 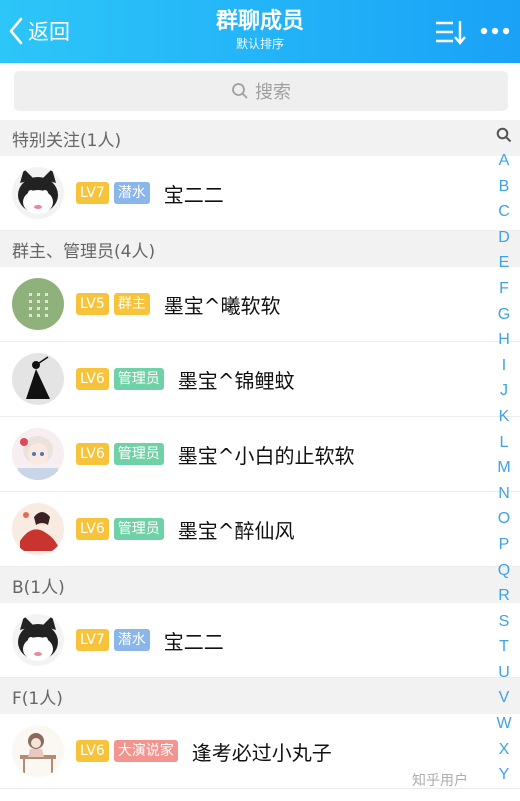 I want to click on watermark: 知乎用户, so click(x=440, y=781).